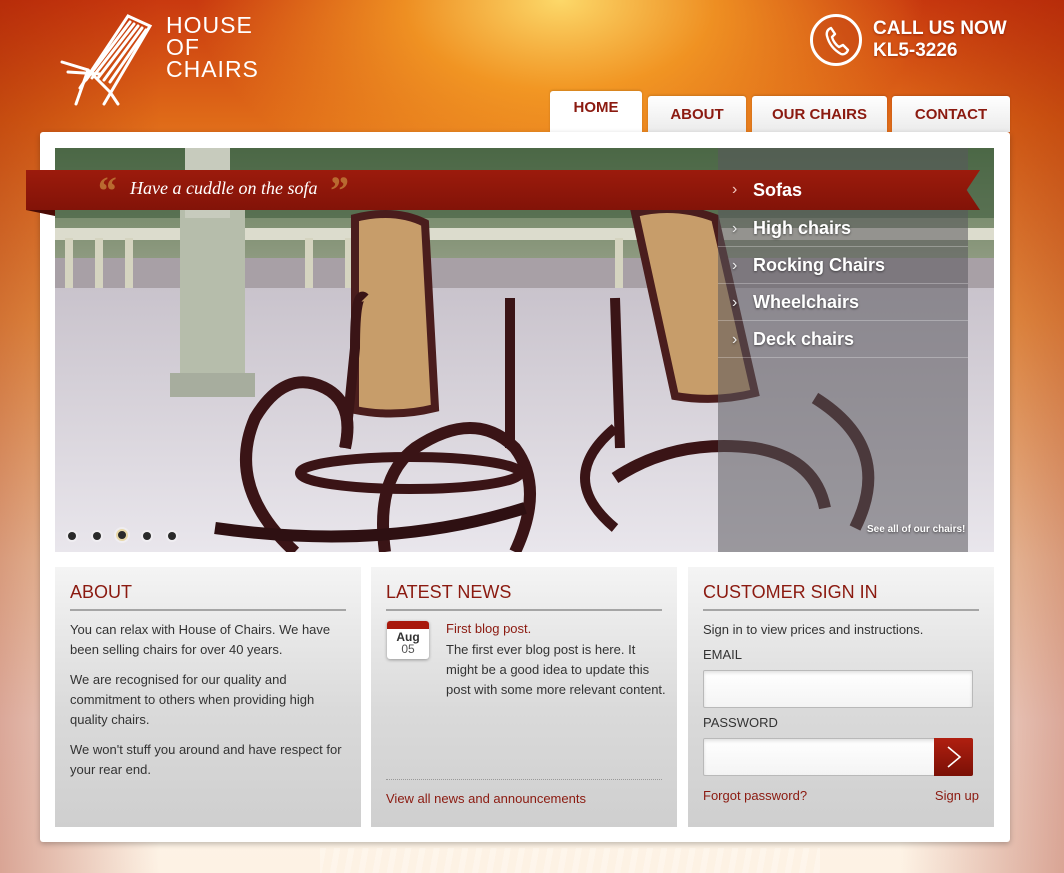  What do you see at coordinates (957, 795) in the screenshot?
I see `sign-up-link: Sign up` at bounding box center [957, 795].